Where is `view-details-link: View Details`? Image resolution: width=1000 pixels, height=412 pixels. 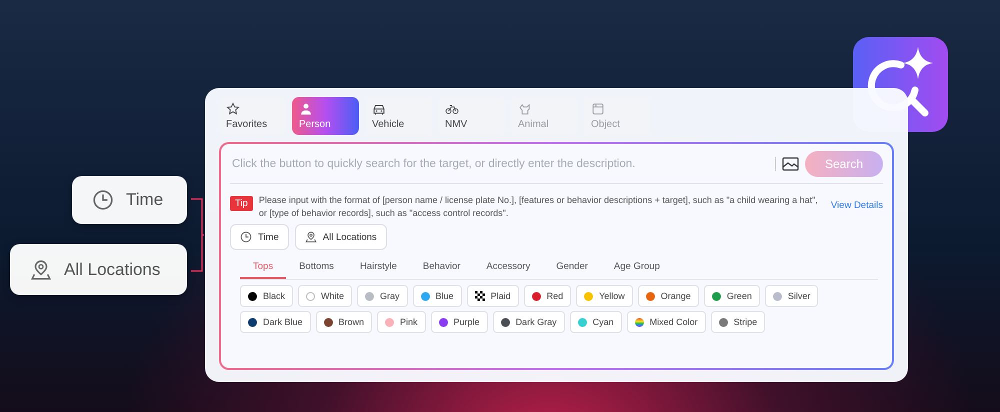 view-details-link: View Details is located at coordinates (856, 205).